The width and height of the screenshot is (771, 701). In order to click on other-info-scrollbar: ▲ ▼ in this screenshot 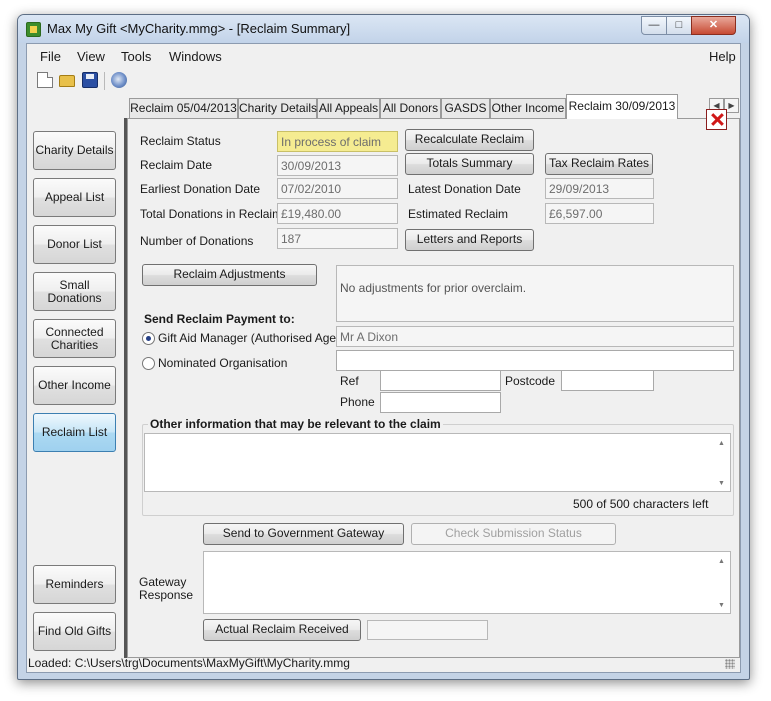, I will do `click(722, 462)`.